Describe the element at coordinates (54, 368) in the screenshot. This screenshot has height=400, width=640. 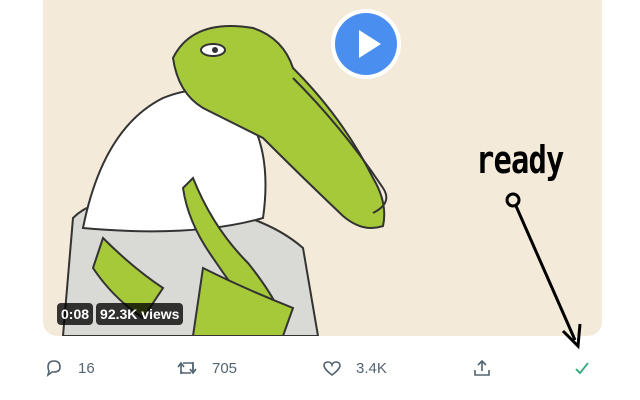
I see `reply-icon` at that location.